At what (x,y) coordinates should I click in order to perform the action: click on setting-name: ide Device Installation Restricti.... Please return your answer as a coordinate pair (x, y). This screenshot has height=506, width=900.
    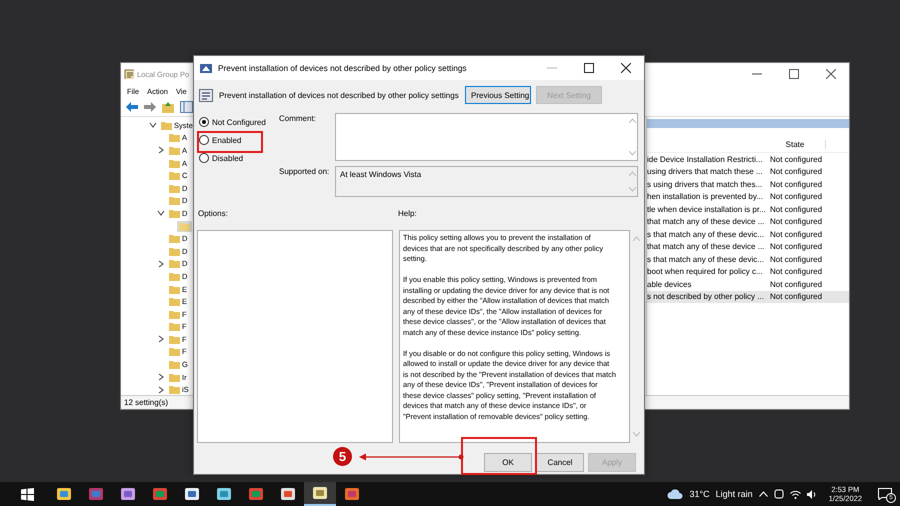
    Looking at the image, I should click on (705, 159).